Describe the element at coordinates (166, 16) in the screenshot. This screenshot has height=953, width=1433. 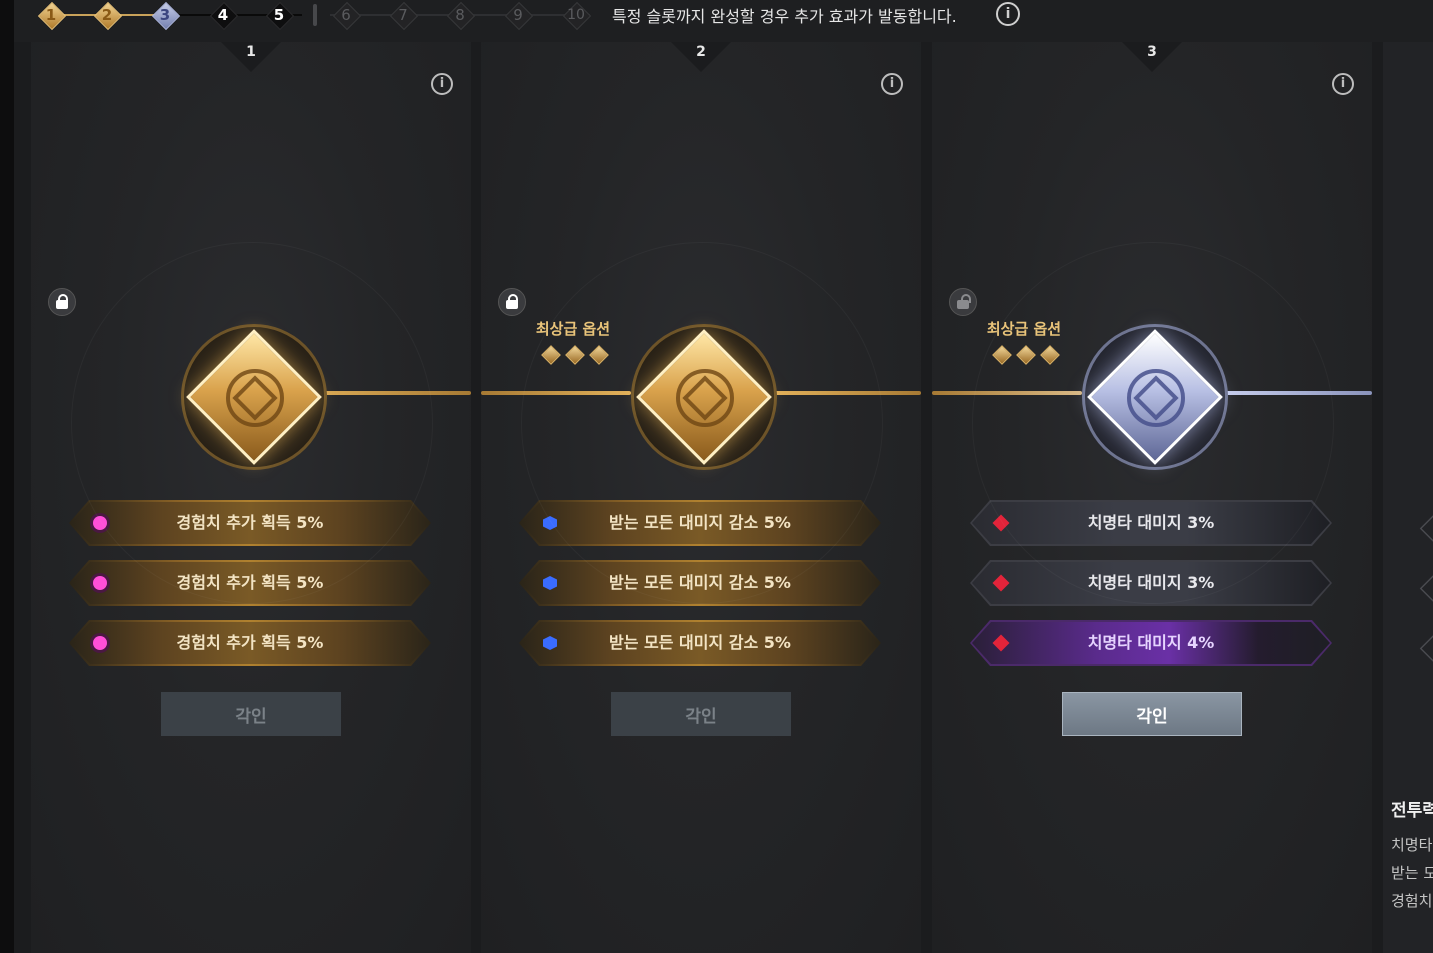
I see `step-3: 3` at that location.